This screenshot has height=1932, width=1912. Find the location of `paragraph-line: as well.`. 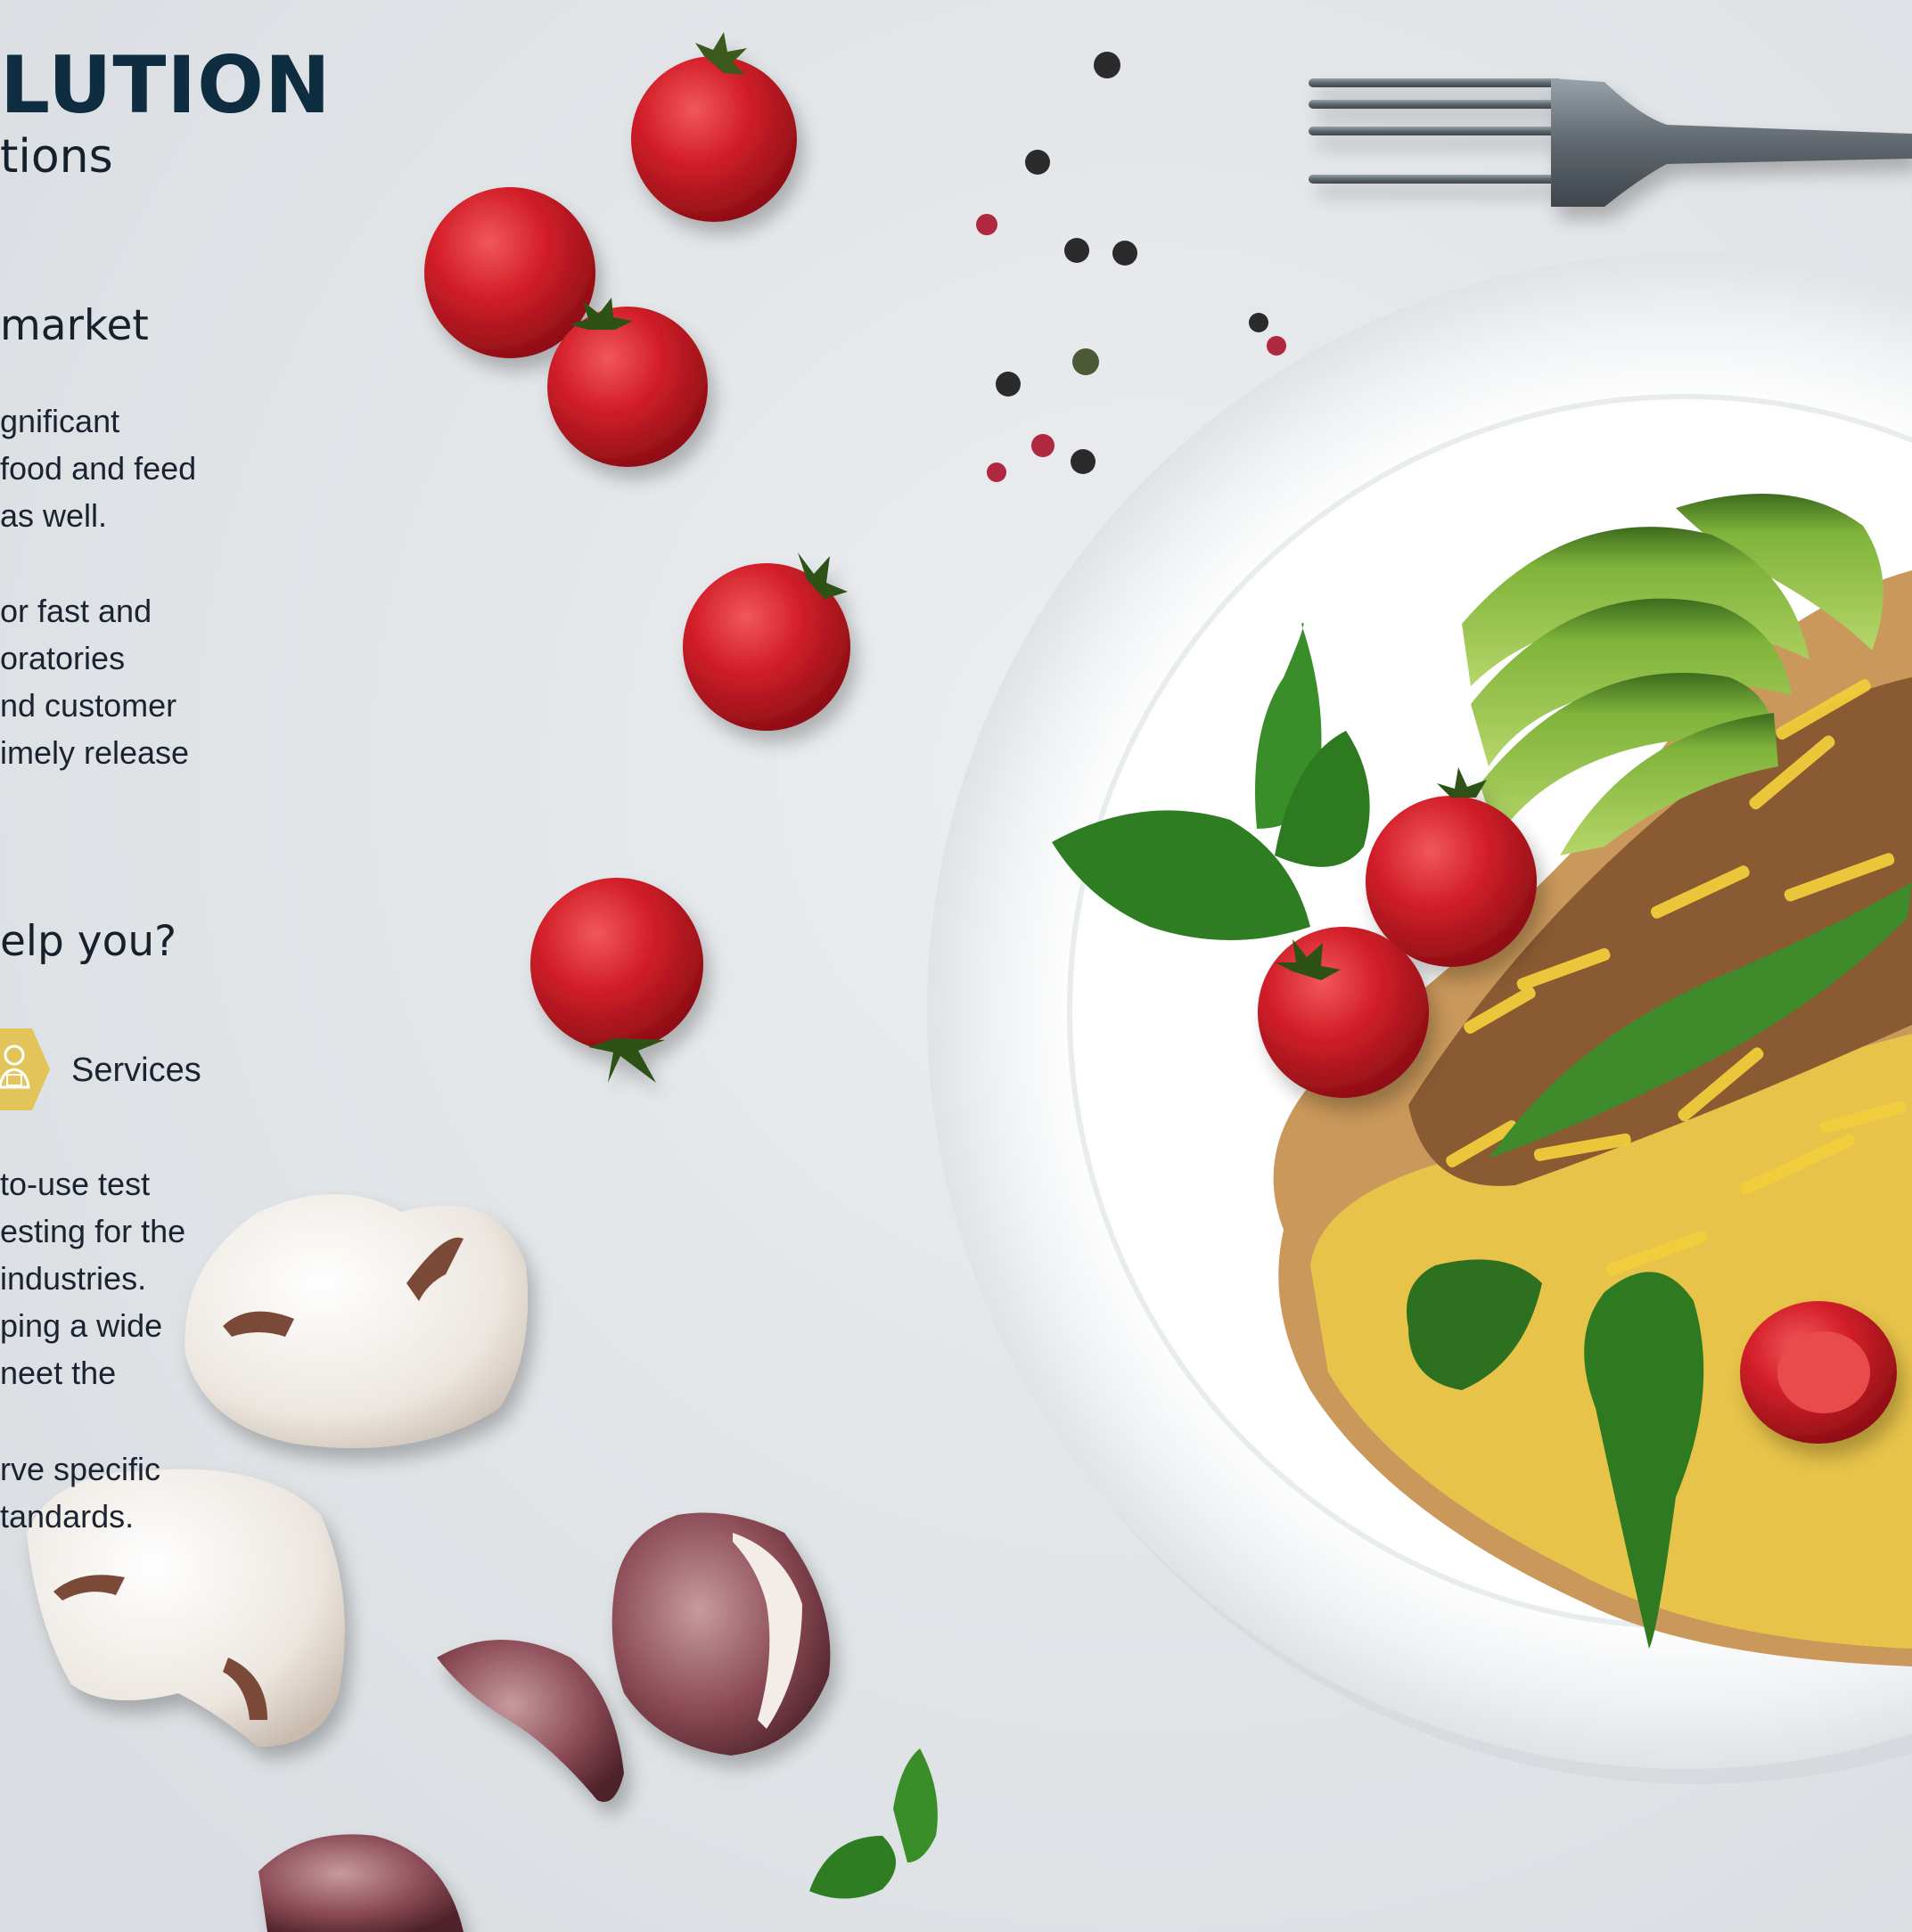

paragraph-line: as well. is located at coordinates (54, 515).